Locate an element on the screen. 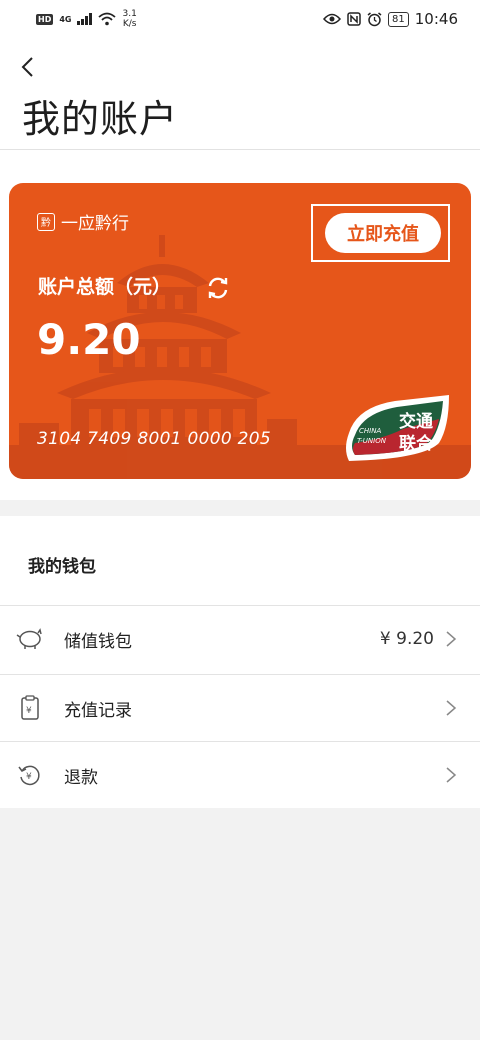 Image resolution: width=480 pixels, height=1040 pixels. svg-text: 联合 is located at coordinates (416, 443).